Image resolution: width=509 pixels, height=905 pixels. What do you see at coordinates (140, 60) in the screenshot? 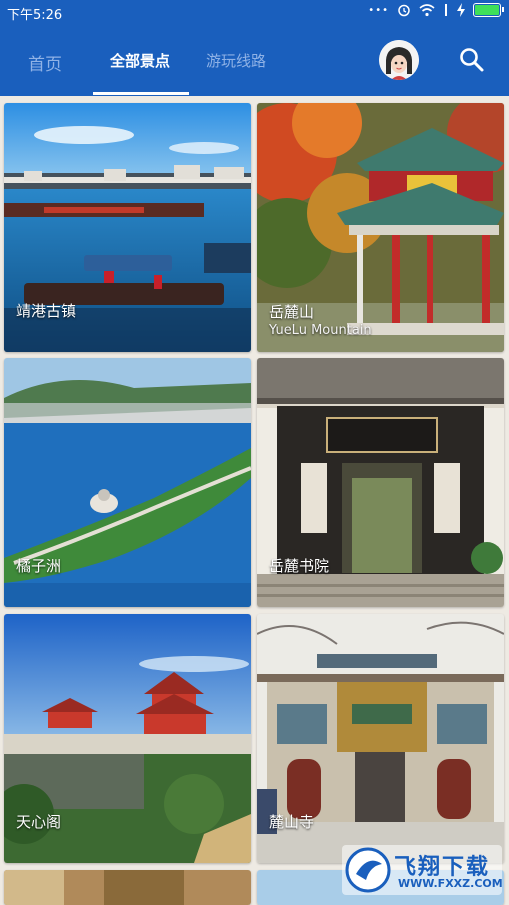
I see `tab-all-attractions: 全部景点` at bounding box center [140, 60].